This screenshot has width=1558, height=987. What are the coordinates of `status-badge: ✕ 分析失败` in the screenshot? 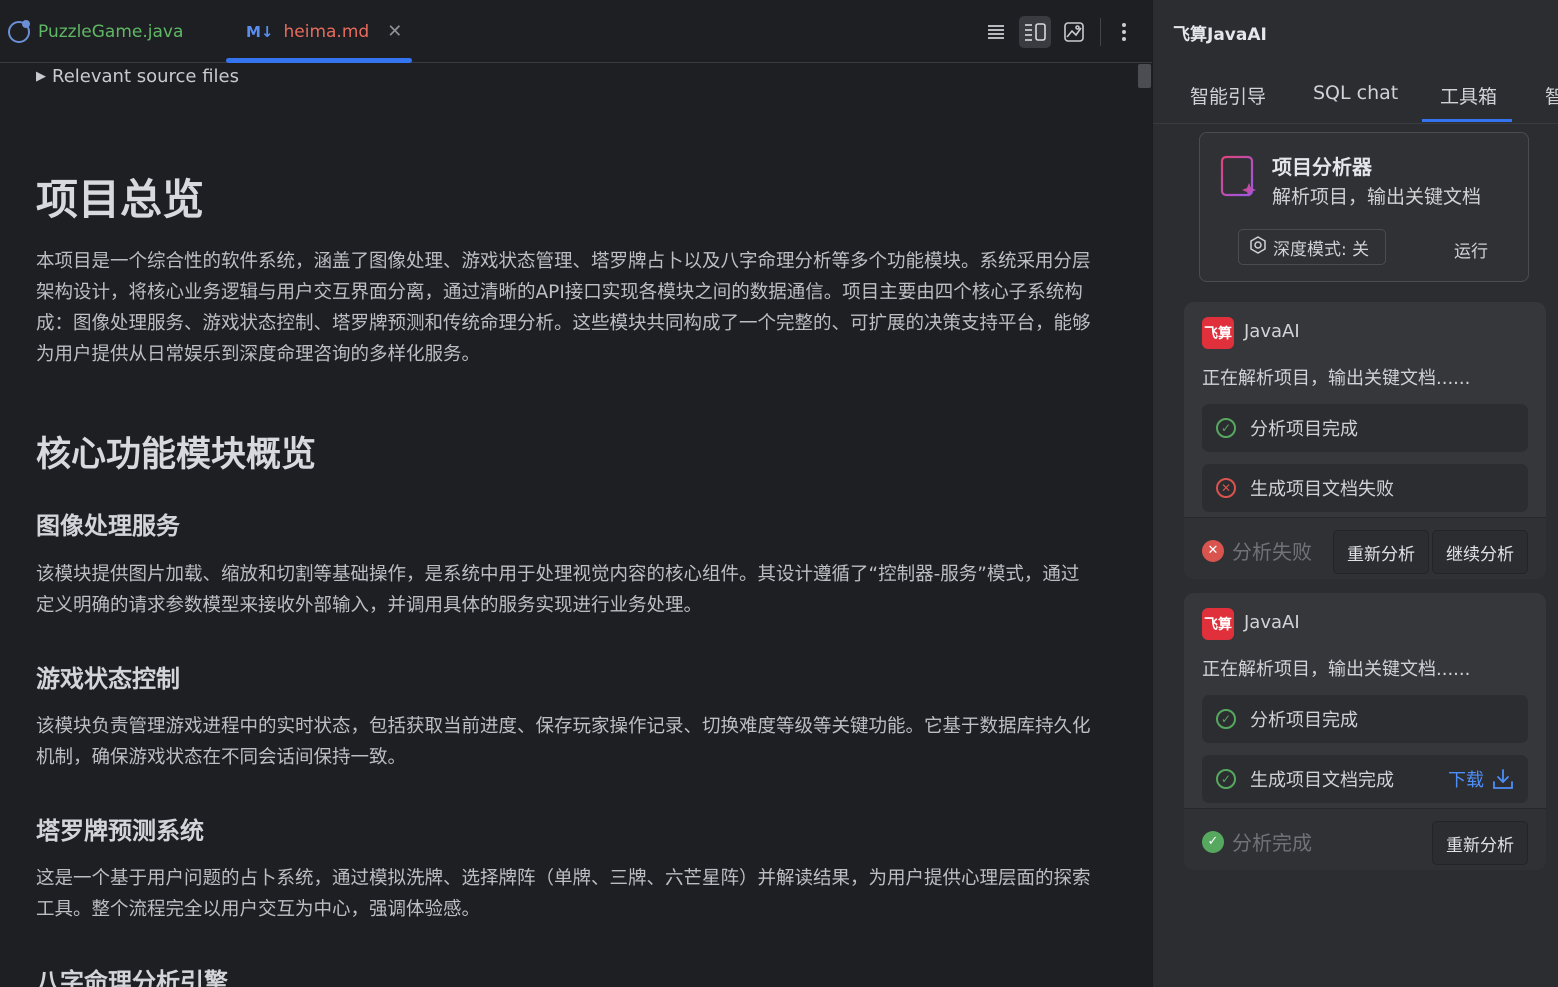 It's located at (1257, 550).